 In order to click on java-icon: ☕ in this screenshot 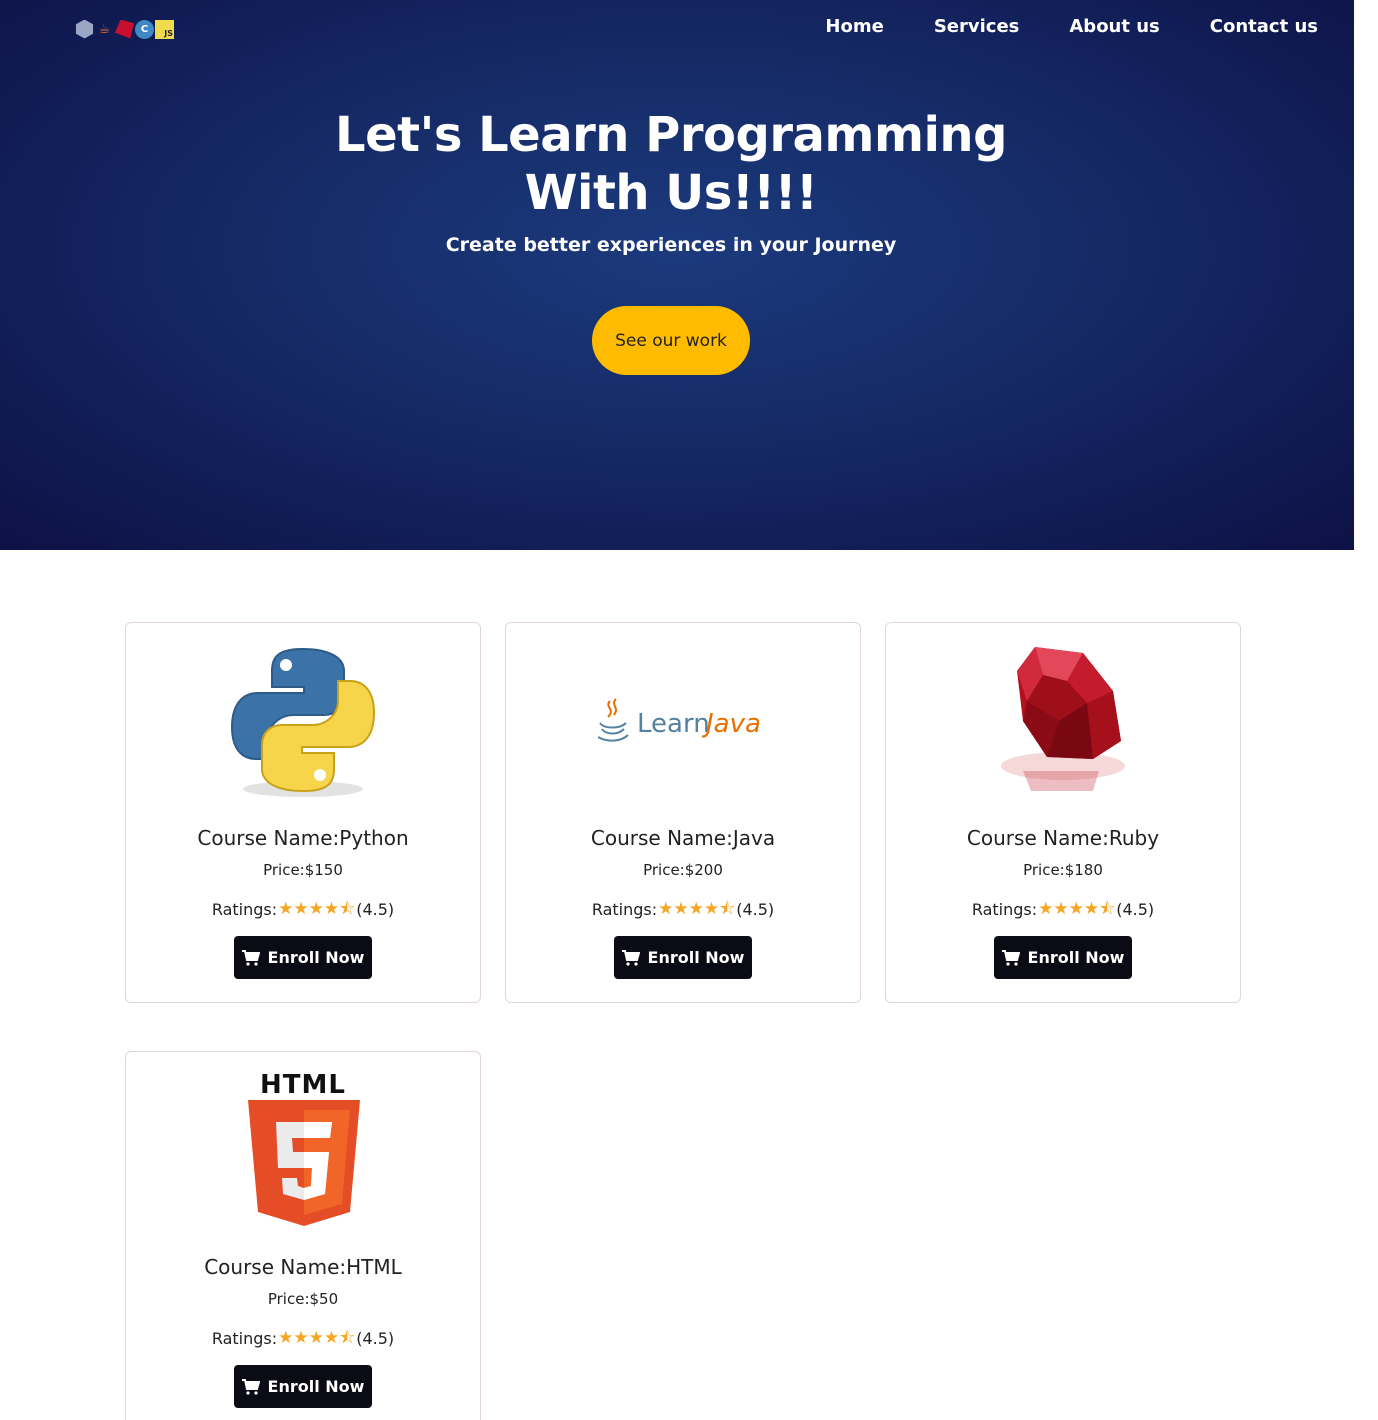, I will do `click(104, 29)`.